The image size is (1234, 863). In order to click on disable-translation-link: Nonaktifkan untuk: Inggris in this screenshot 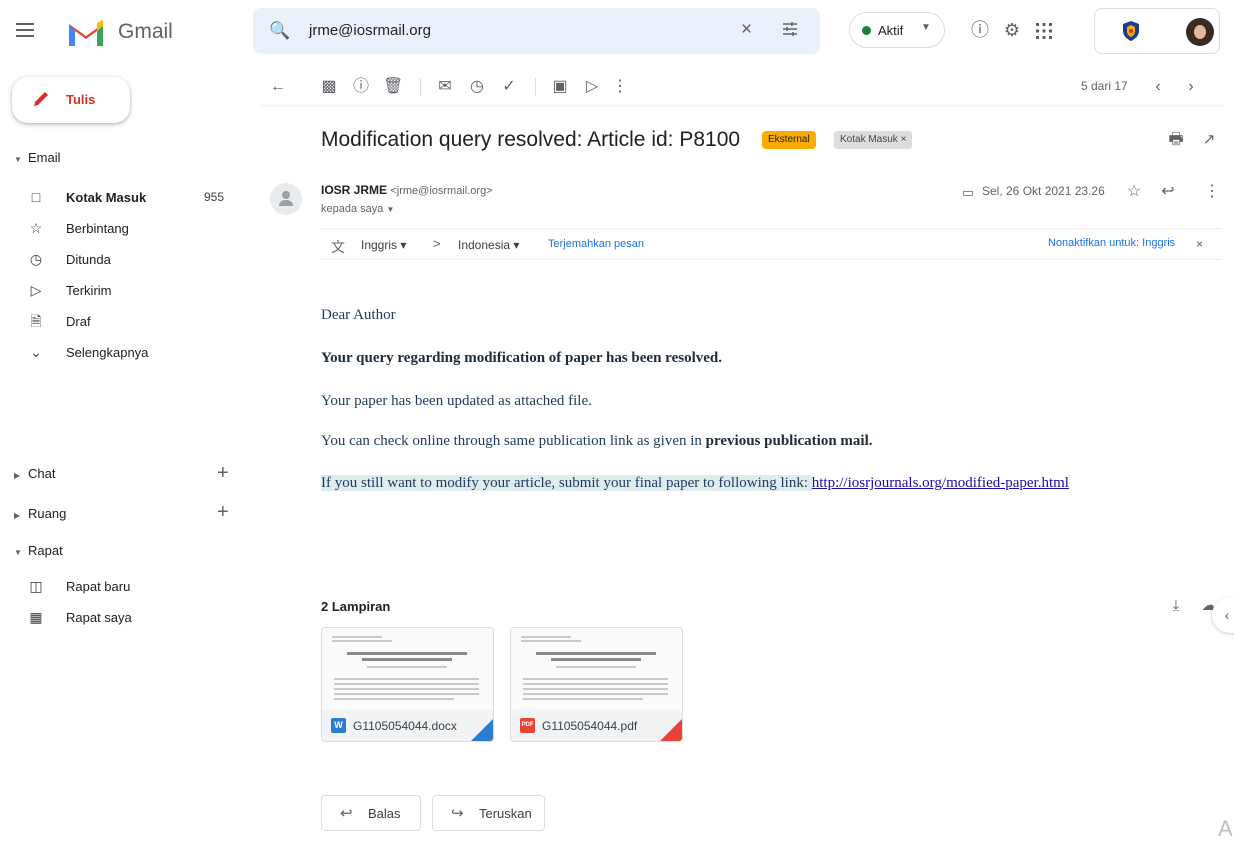, I will do `click(1111, 243)`.